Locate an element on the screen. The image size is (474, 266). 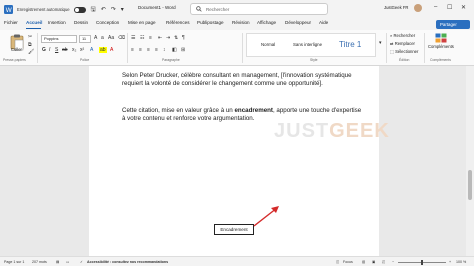
quick-access-dropdown-icon: ▾ is located at coordinates (122, 9).